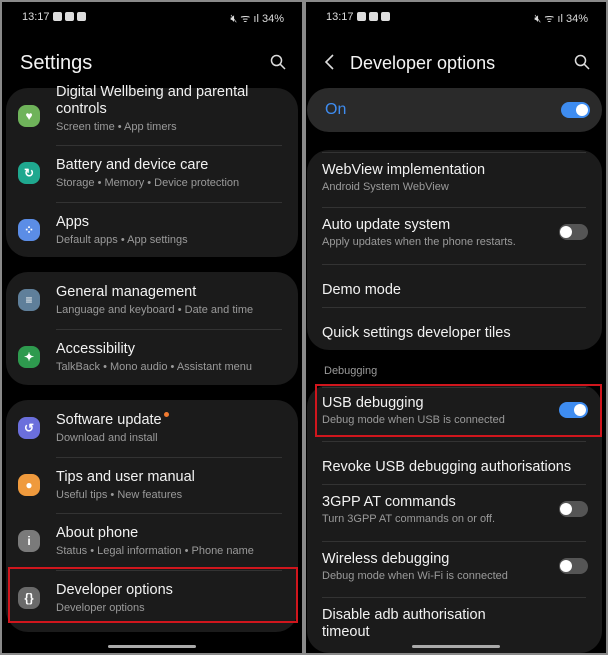 This screenshot has height=655, width=608. I want to click on apps-icon: ⁘, so click(29, 230).